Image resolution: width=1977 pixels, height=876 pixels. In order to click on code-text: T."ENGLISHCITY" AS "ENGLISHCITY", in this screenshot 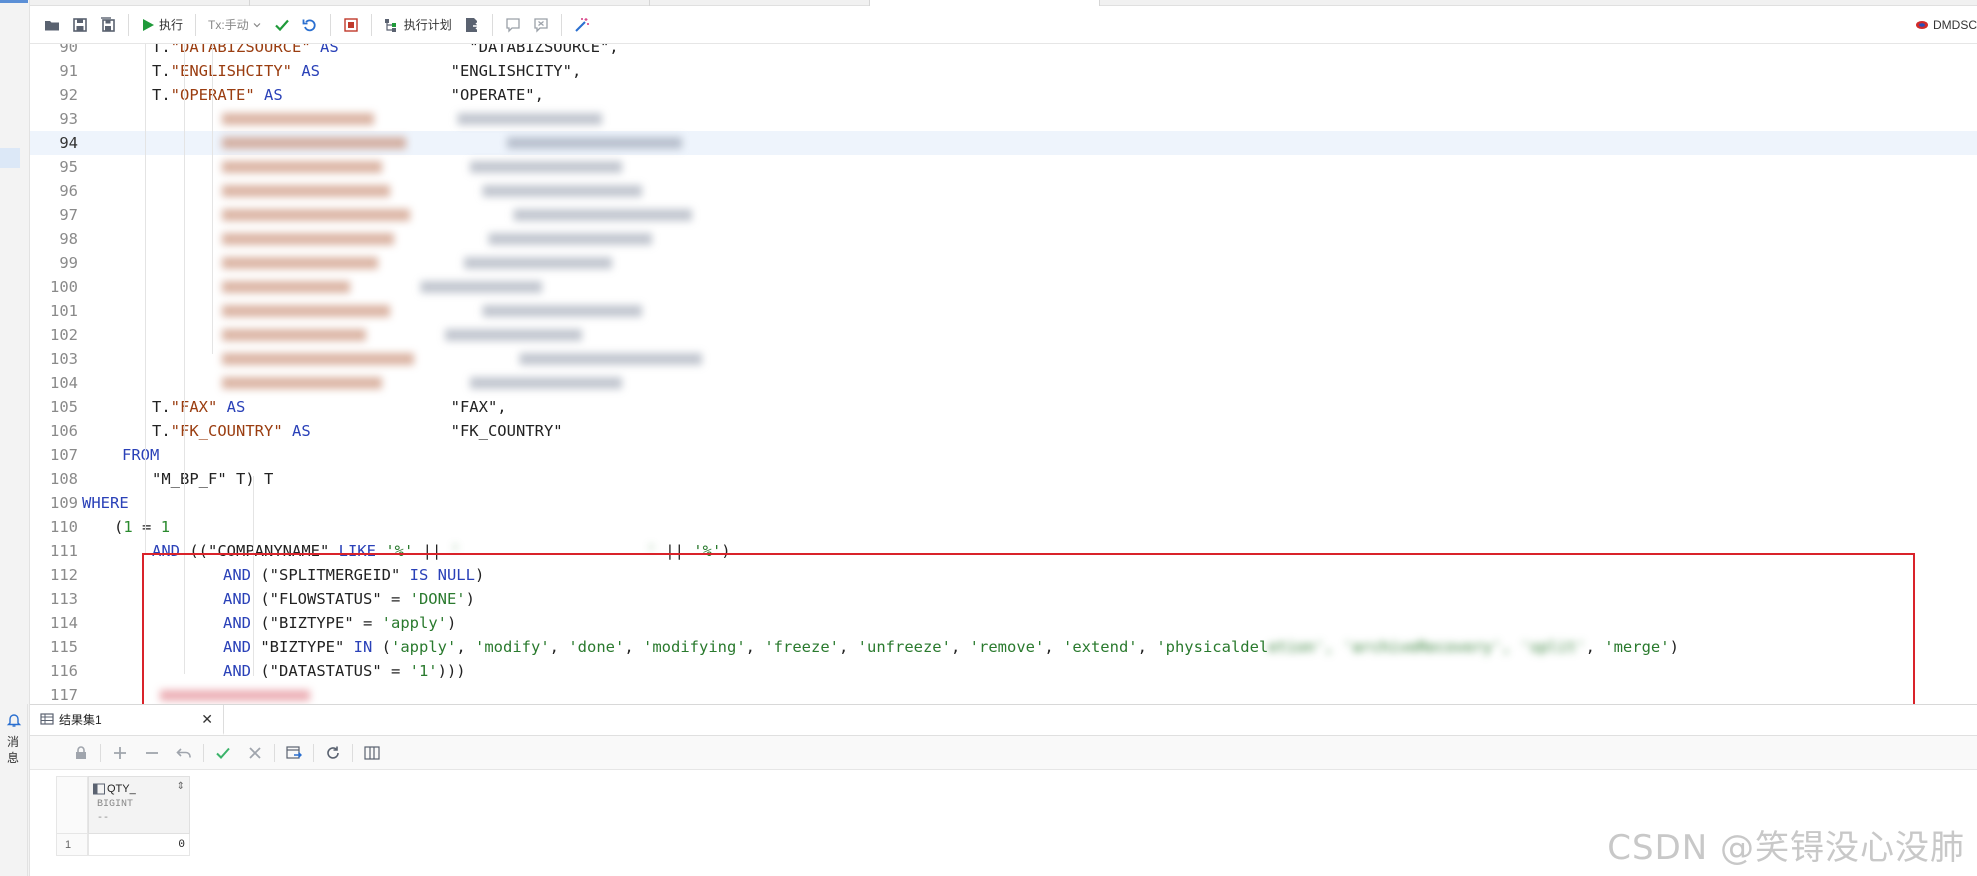, I will do `click(366, 71)`.